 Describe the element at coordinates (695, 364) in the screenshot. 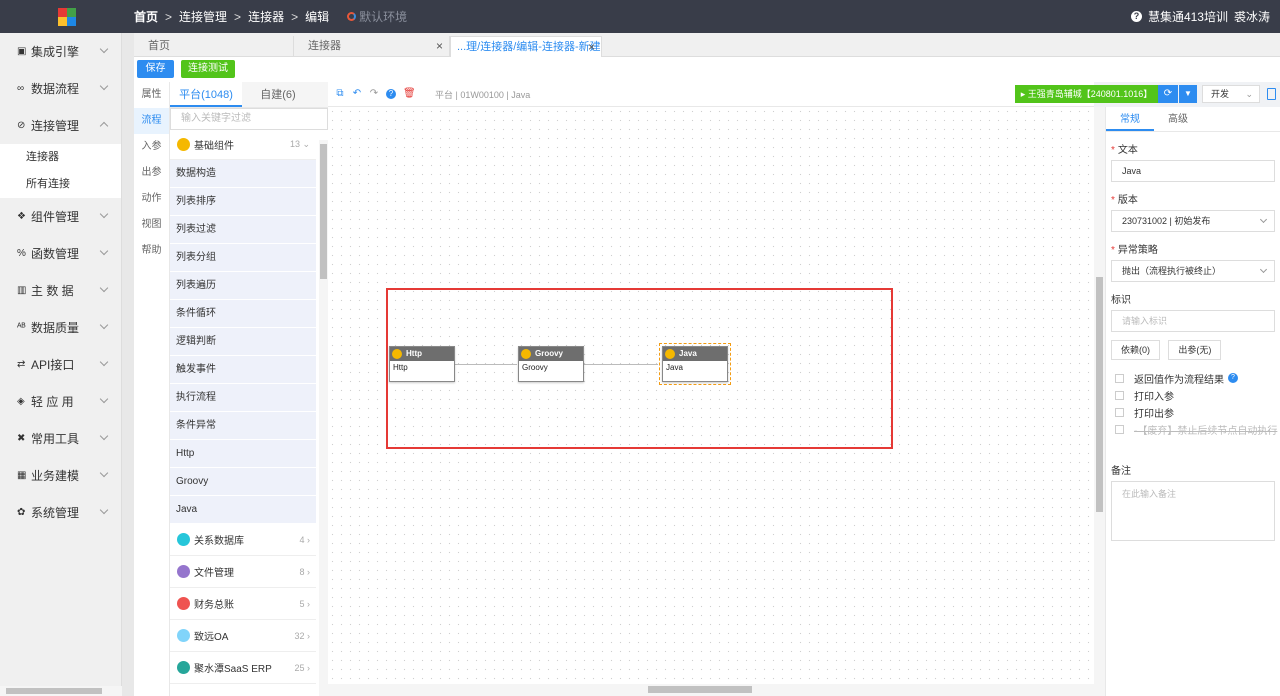

I see `flow-node-java: Java Java` at that location.